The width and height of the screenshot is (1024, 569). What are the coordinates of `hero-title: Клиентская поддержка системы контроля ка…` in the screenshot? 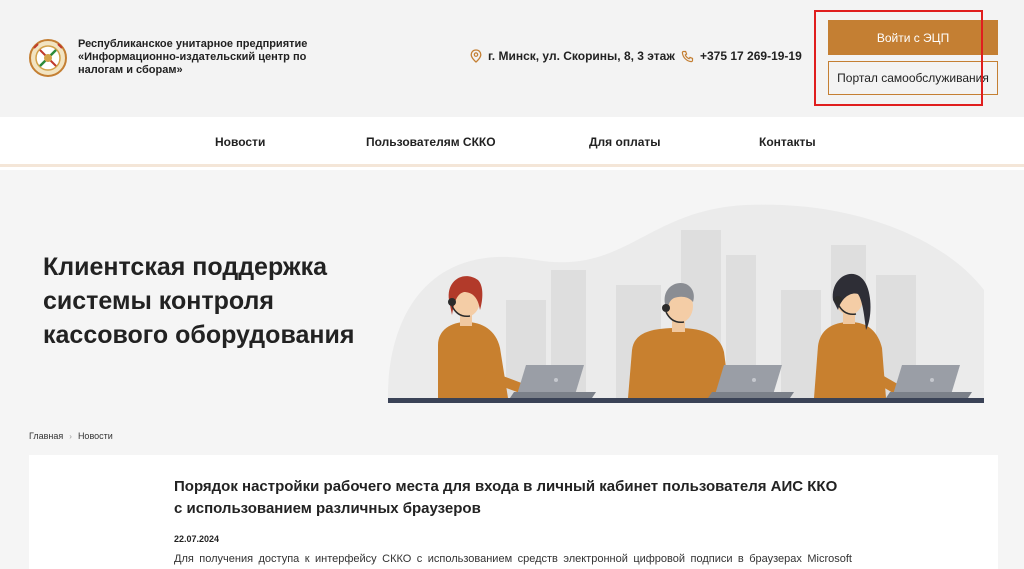 It's located at (198, 301).